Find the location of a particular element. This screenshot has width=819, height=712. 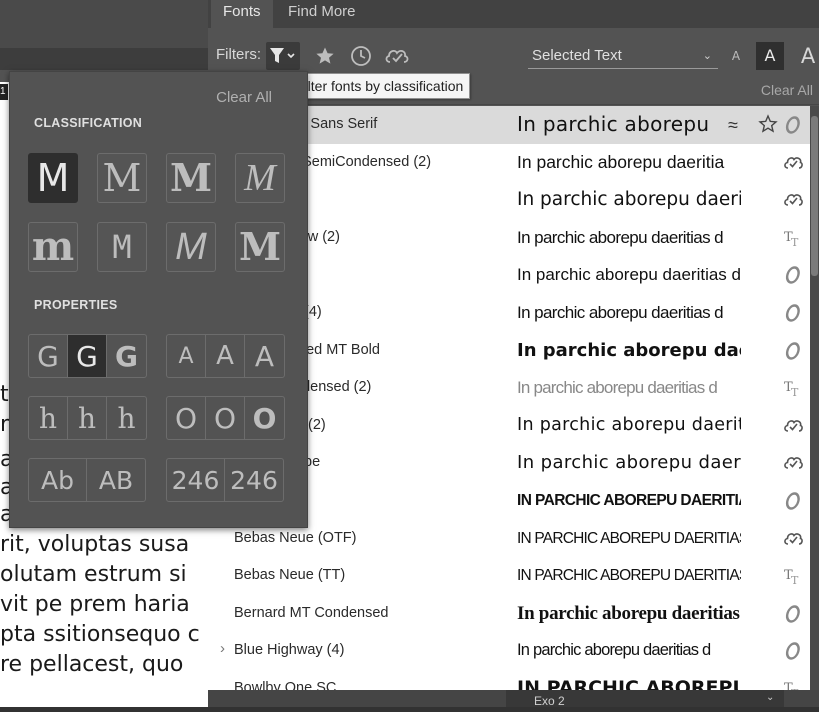

popup-clear-all-link: Clear All is located at coordinates (244, 97).